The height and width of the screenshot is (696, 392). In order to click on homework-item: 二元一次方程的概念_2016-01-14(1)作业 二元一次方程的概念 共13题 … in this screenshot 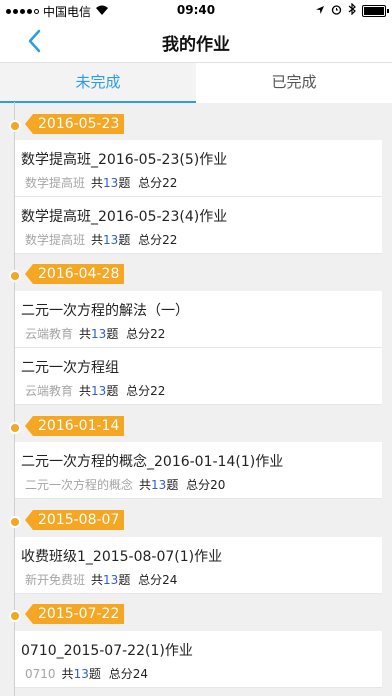, I will do `click(198, 470)`.